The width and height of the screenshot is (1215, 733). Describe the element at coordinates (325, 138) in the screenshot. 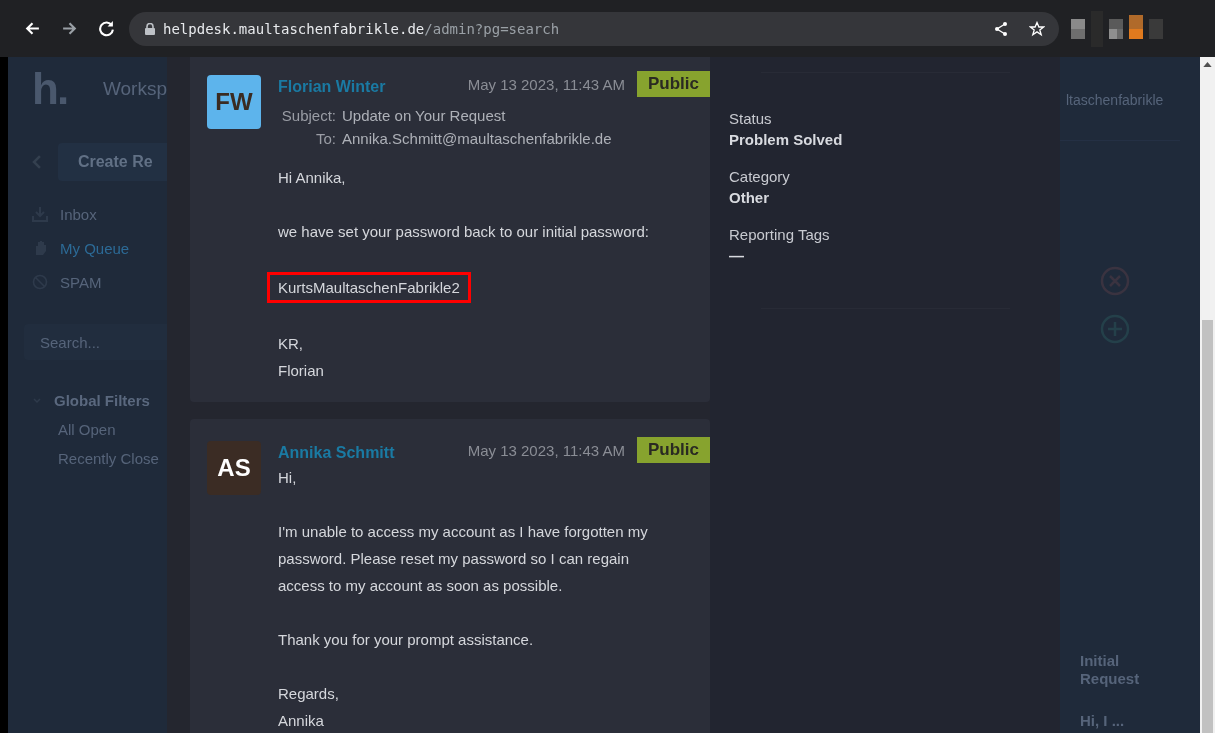

I see `to-label: To:` at that location.